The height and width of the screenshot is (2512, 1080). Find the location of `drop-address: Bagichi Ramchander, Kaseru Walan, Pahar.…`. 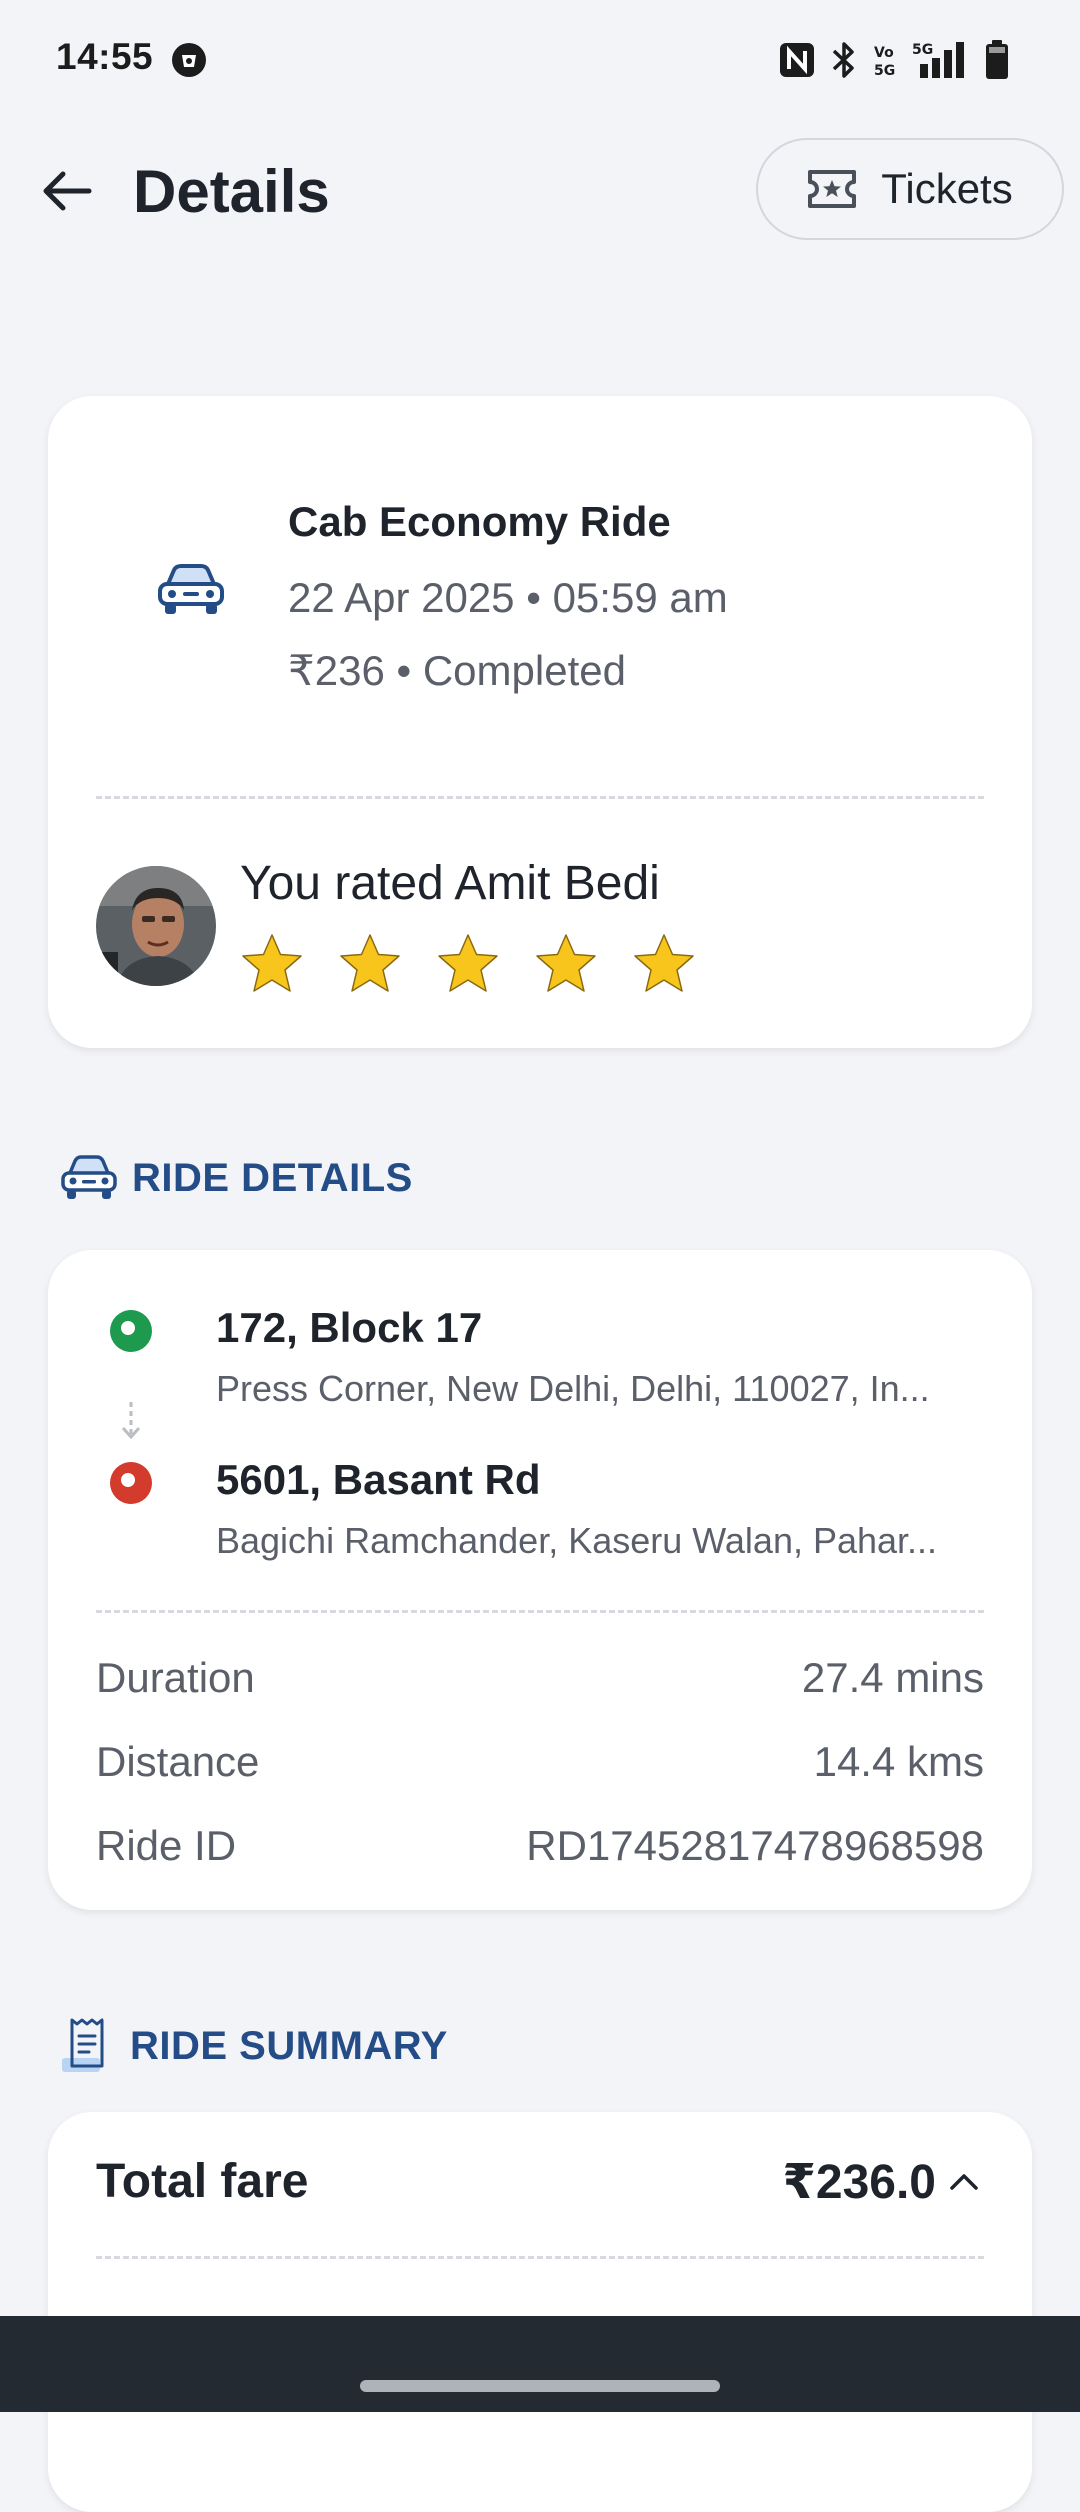

drop-address: Bagichi Ramchander, Kaseru Walan, Pahar.… is located at coordinates (577, 1540).